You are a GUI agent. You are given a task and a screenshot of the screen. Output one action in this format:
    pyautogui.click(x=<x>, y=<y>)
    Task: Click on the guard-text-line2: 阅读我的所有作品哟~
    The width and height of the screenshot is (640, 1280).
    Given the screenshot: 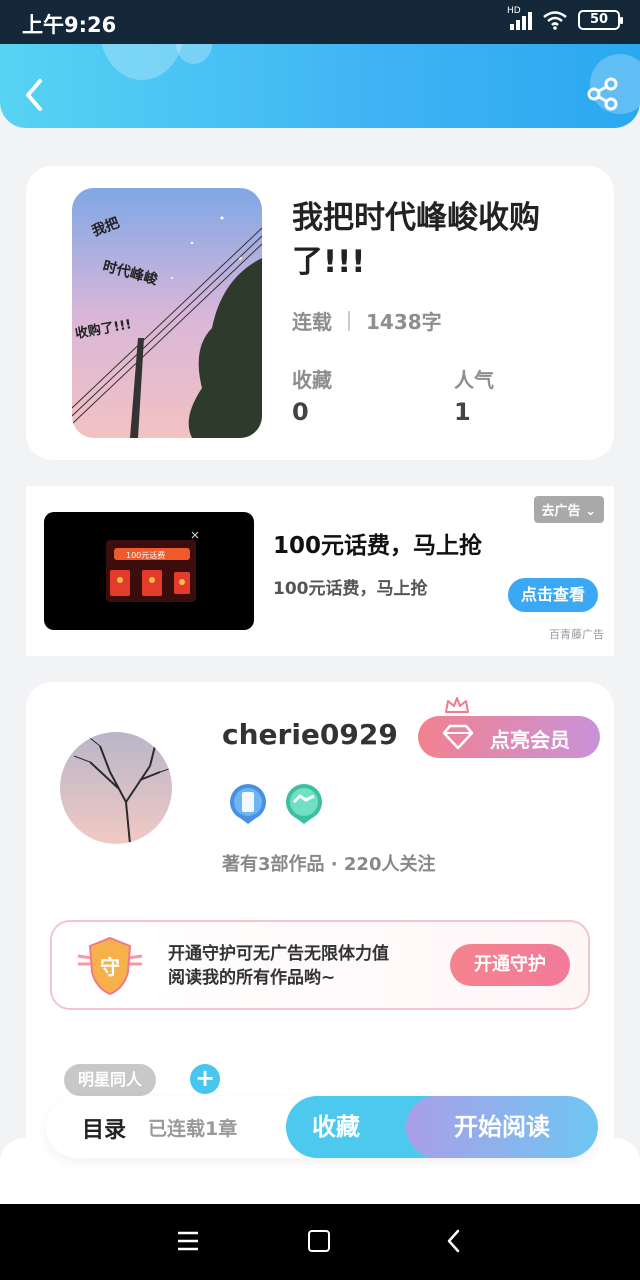 What is the action you would take?
    pyautogui.click(x=252, y=978)
    